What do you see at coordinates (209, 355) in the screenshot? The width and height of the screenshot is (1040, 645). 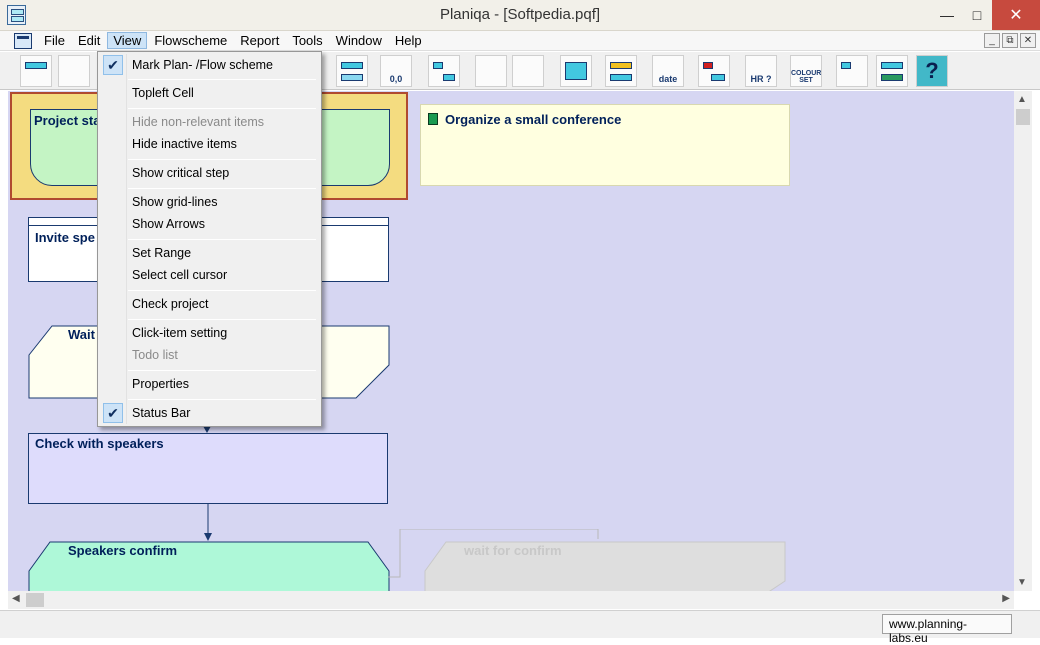 I see `menu-item-todo-list: Todo list` at bounding box center [209, 355].